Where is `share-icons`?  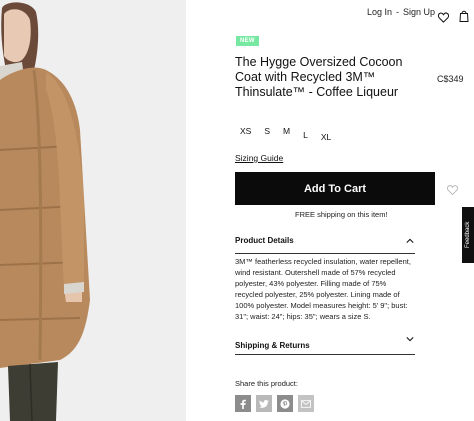 share-icons is located at coordinates (274, 403).